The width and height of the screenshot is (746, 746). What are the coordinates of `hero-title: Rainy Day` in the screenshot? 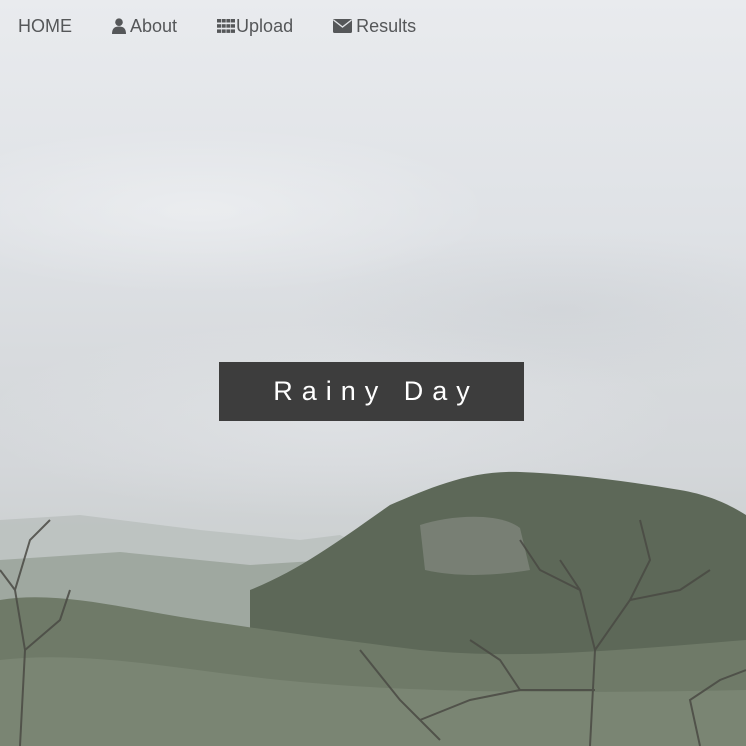 It's located at (376, 391).